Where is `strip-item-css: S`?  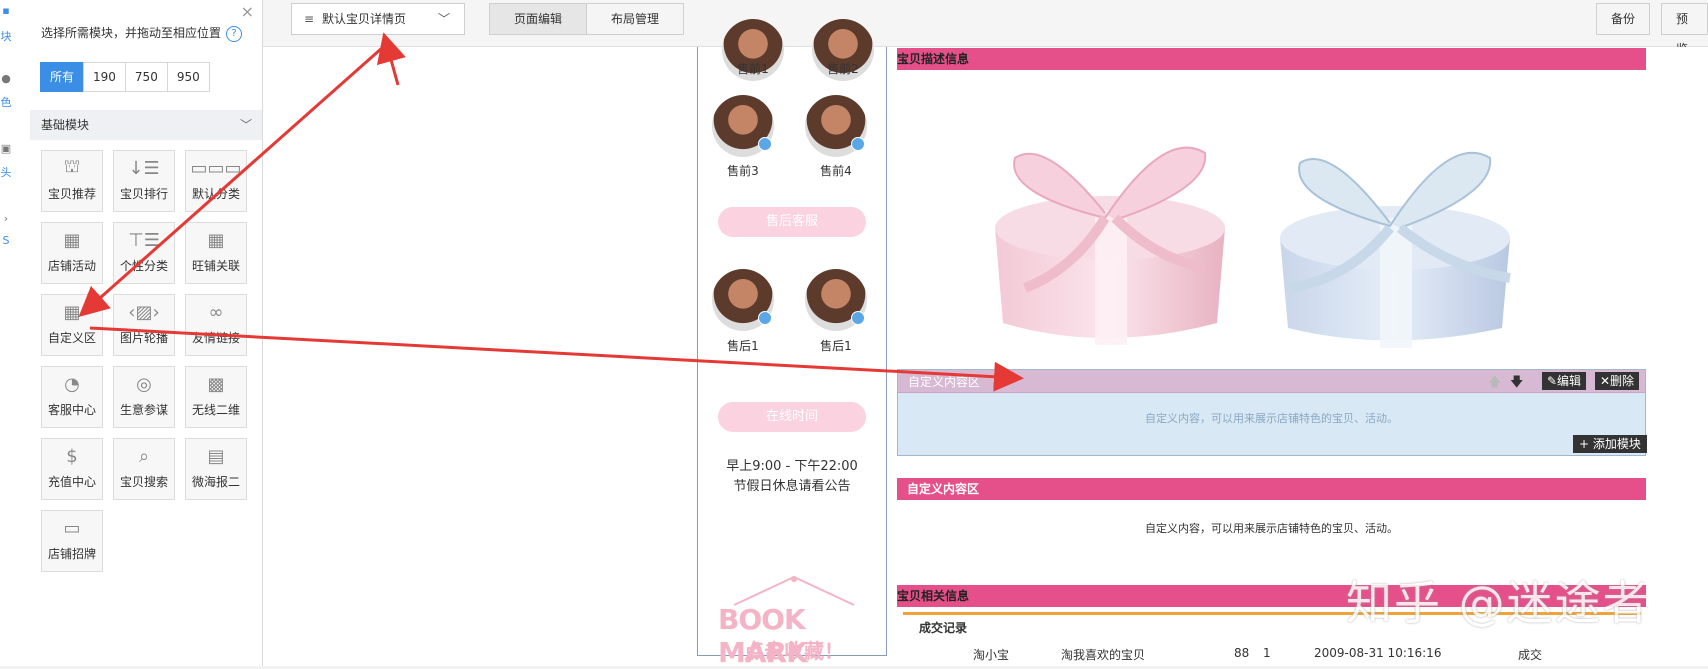
strip-item-css: S is located at coordinates (6, 240).